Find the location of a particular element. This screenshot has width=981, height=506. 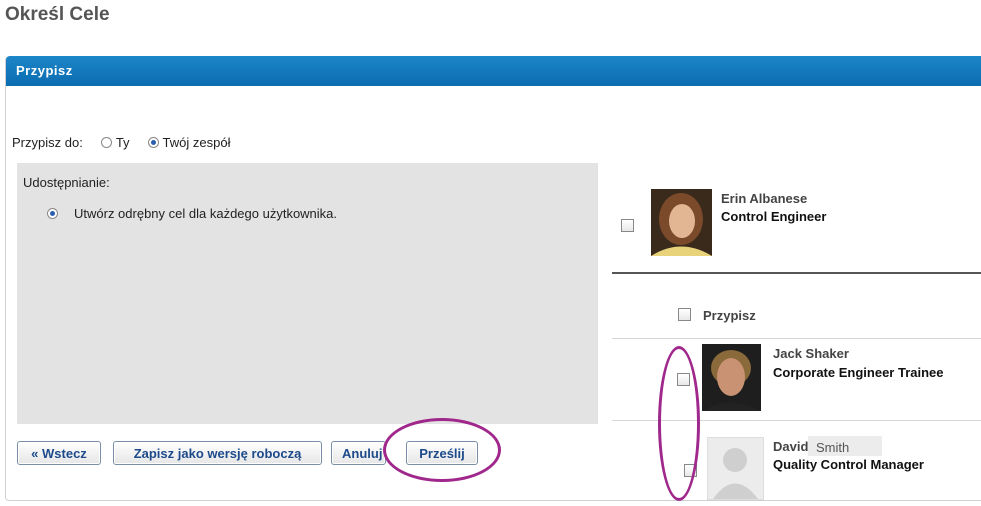

member-role: Control Engineer is located at coordinates (774, 216).